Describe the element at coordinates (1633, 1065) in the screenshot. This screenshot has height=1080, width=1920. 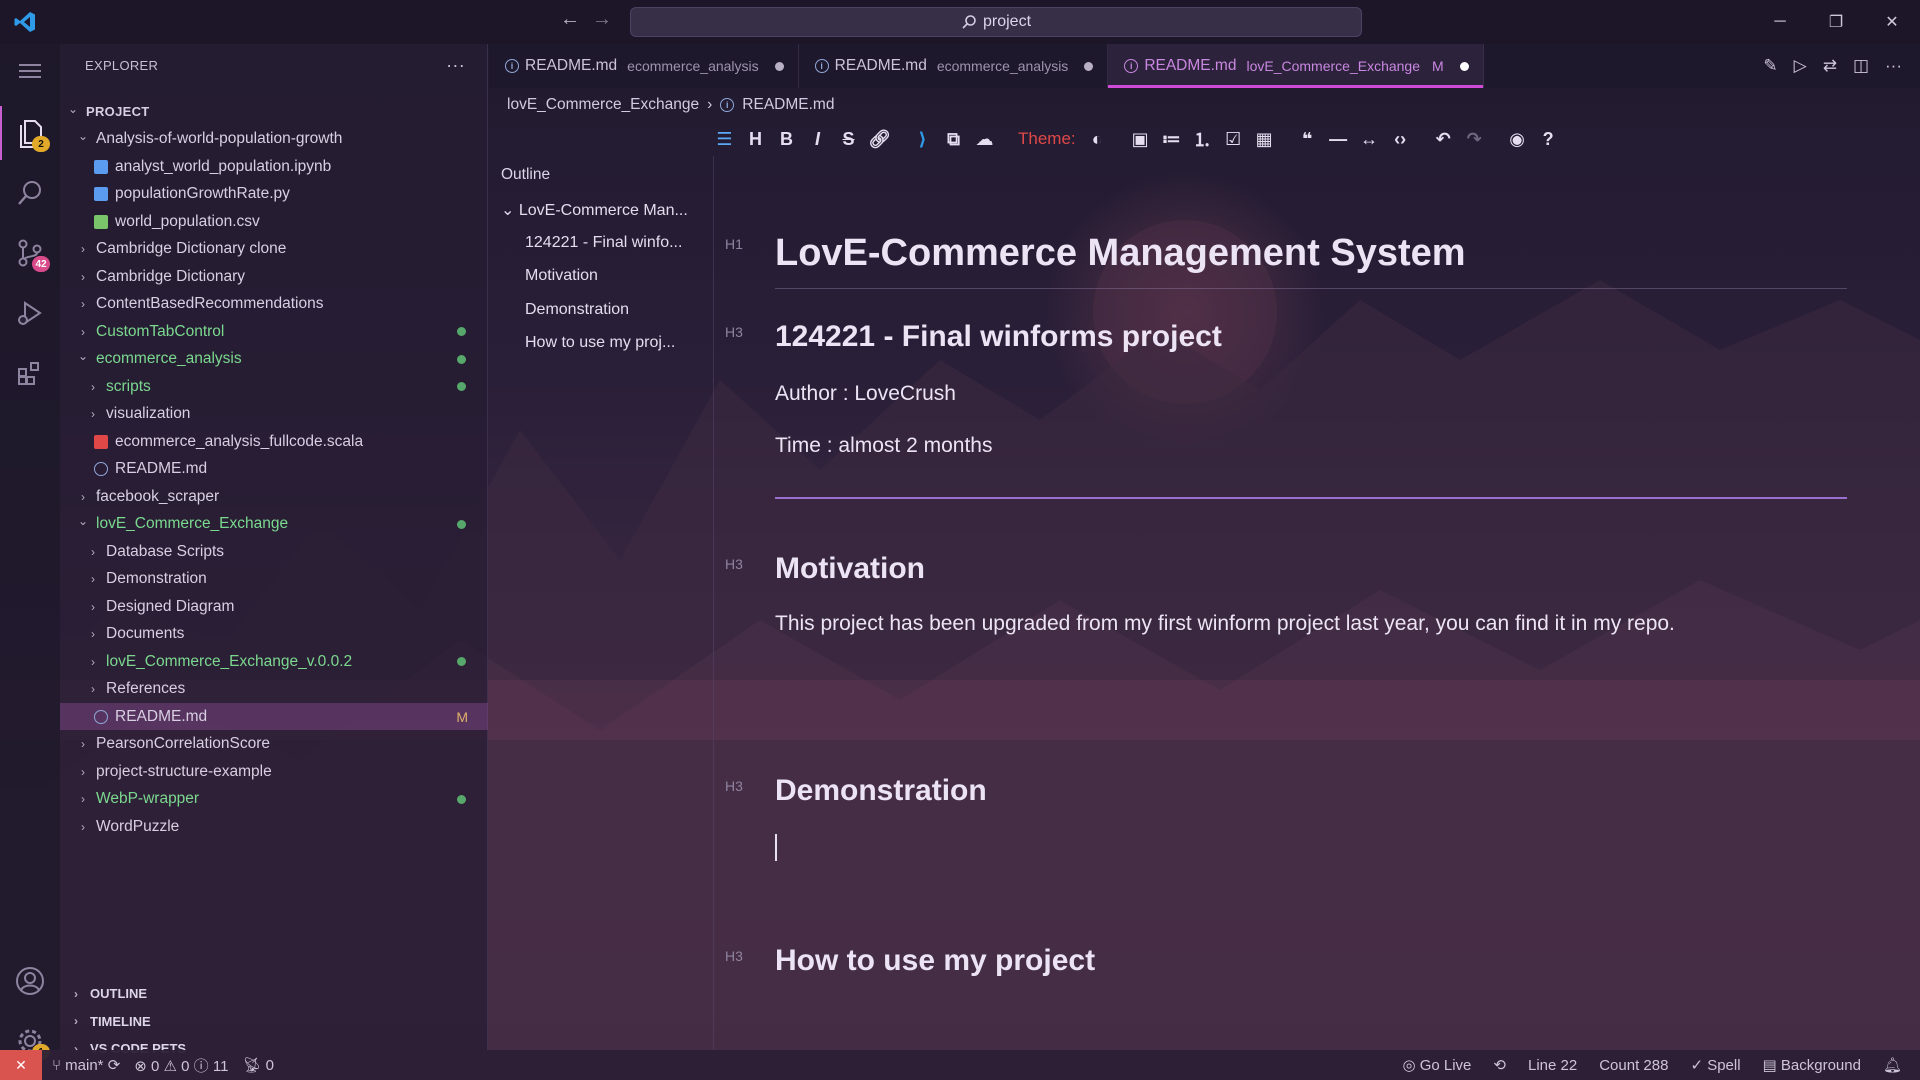
I see `word-count: Count 288` at that location.